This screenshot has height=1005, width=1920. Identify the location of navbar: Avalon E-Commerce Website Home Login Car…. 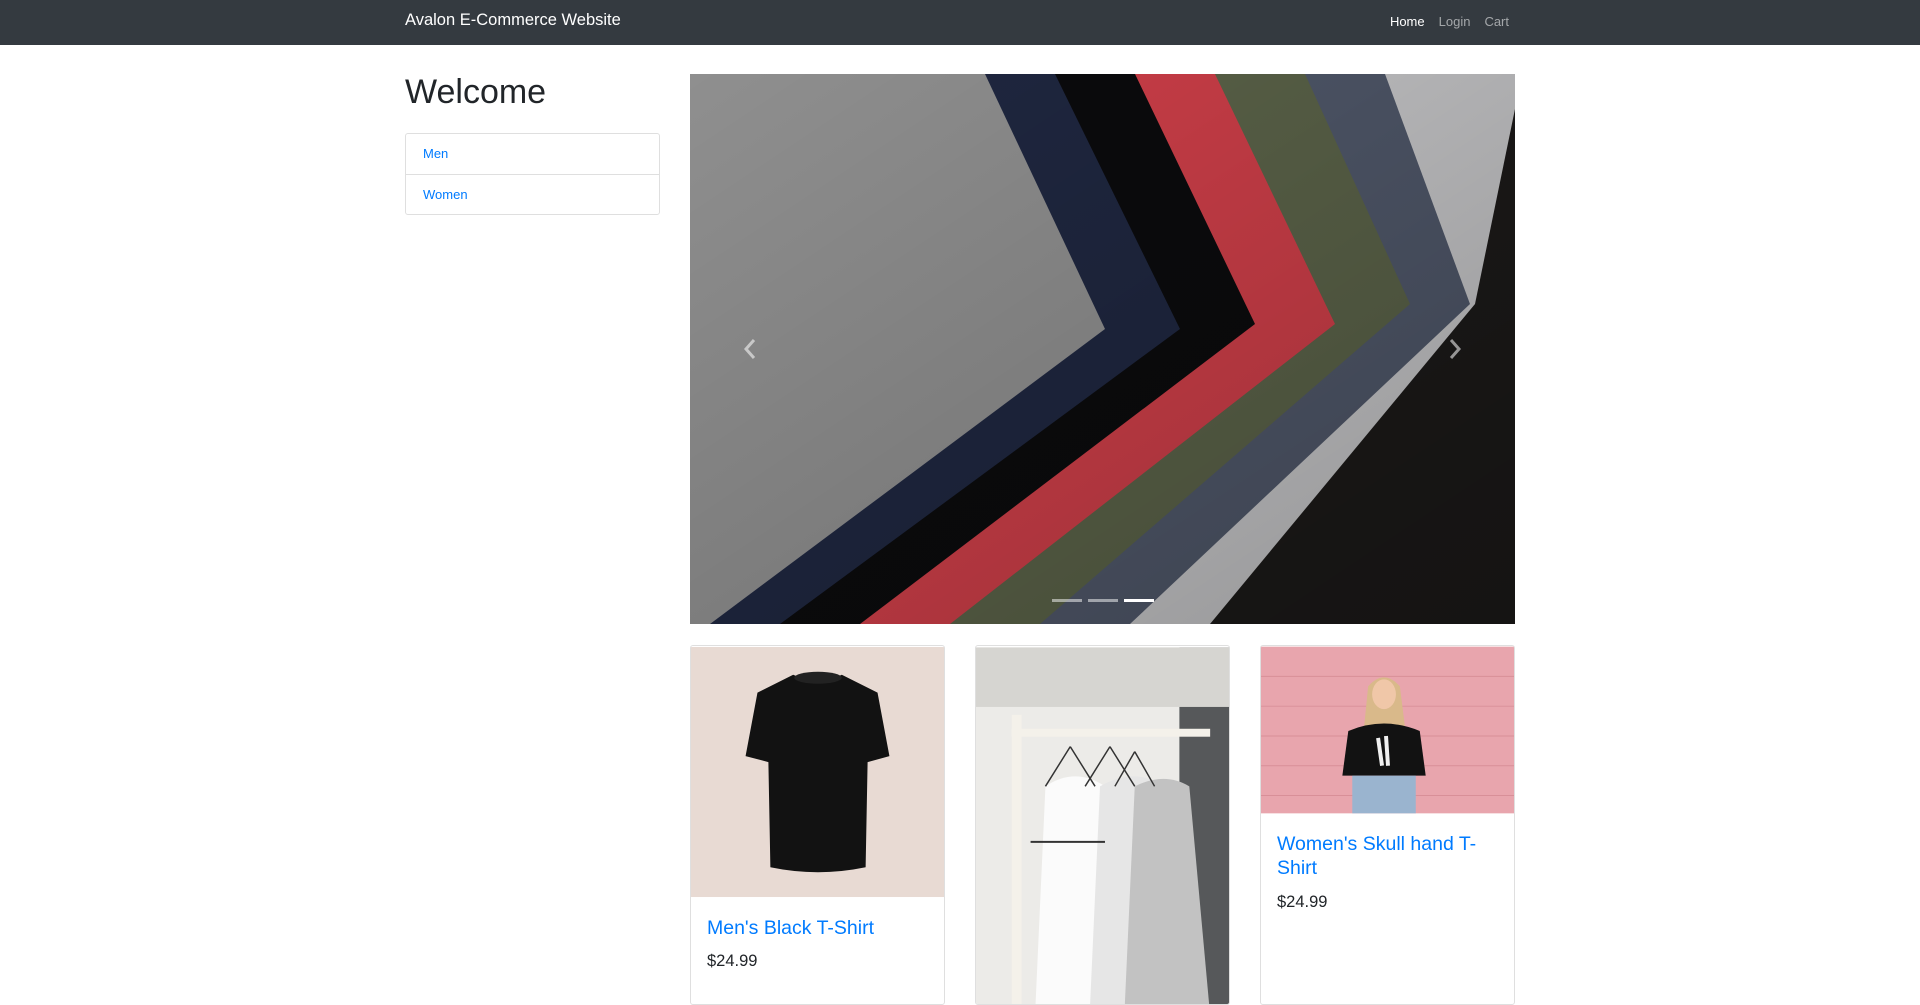
(960, 22).